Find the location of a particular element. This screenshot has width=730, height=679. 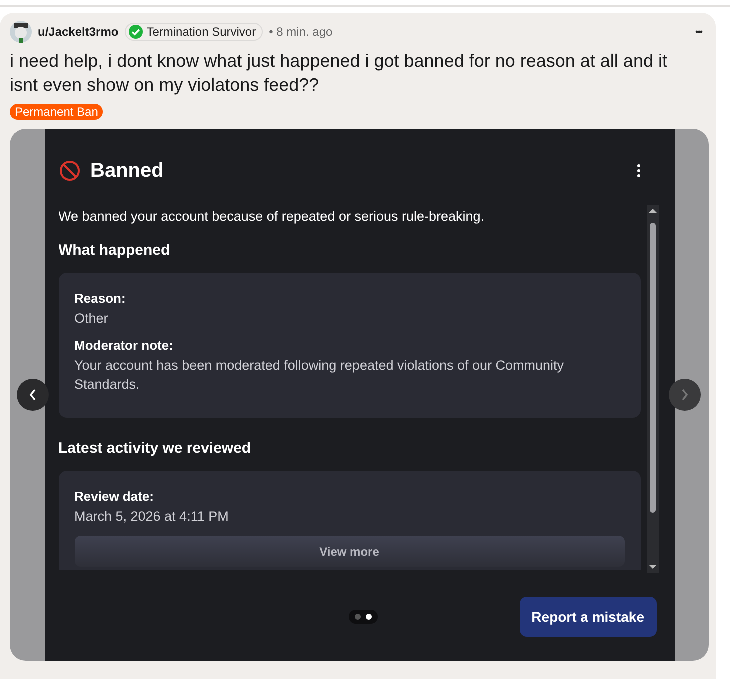

avatar is located at coordinates (21, 32).